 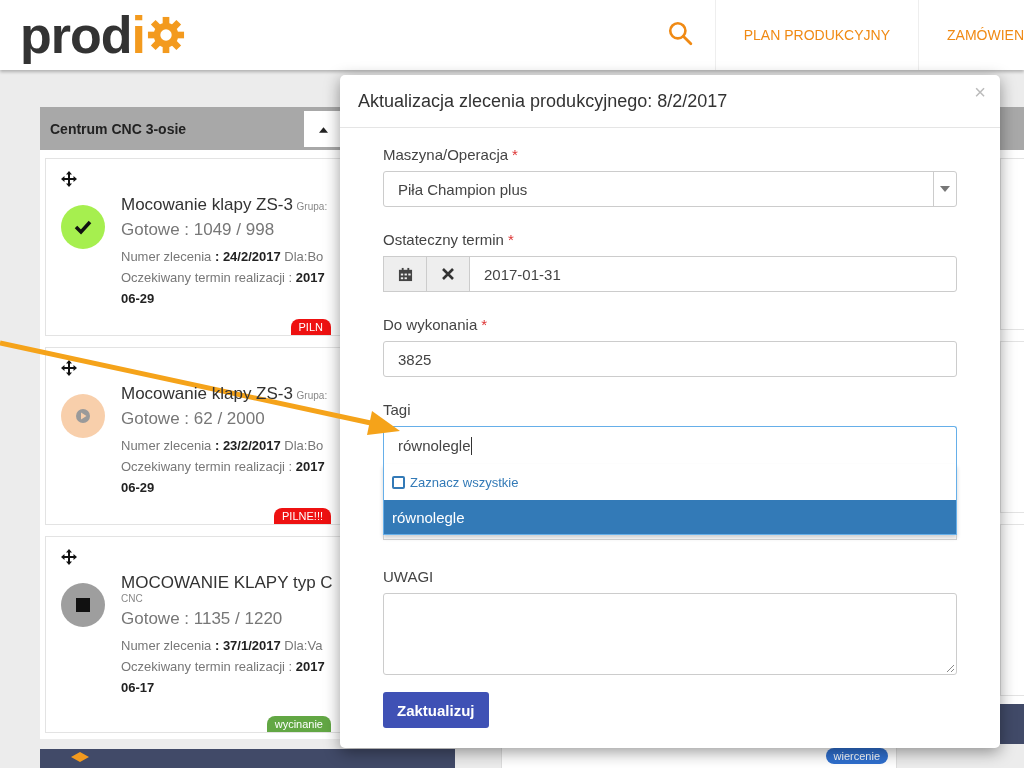 I want to click on group-name: CNC, so click(x=132, y=598).